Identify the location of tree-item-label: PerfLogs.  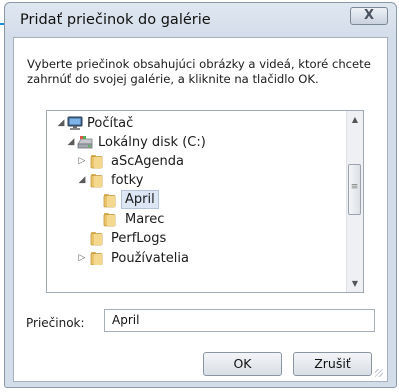
(139, 238).